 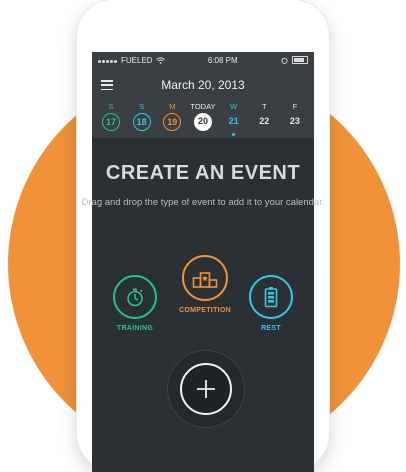 I want to click on rest-event-button: REST, so click(x=271, y=303).